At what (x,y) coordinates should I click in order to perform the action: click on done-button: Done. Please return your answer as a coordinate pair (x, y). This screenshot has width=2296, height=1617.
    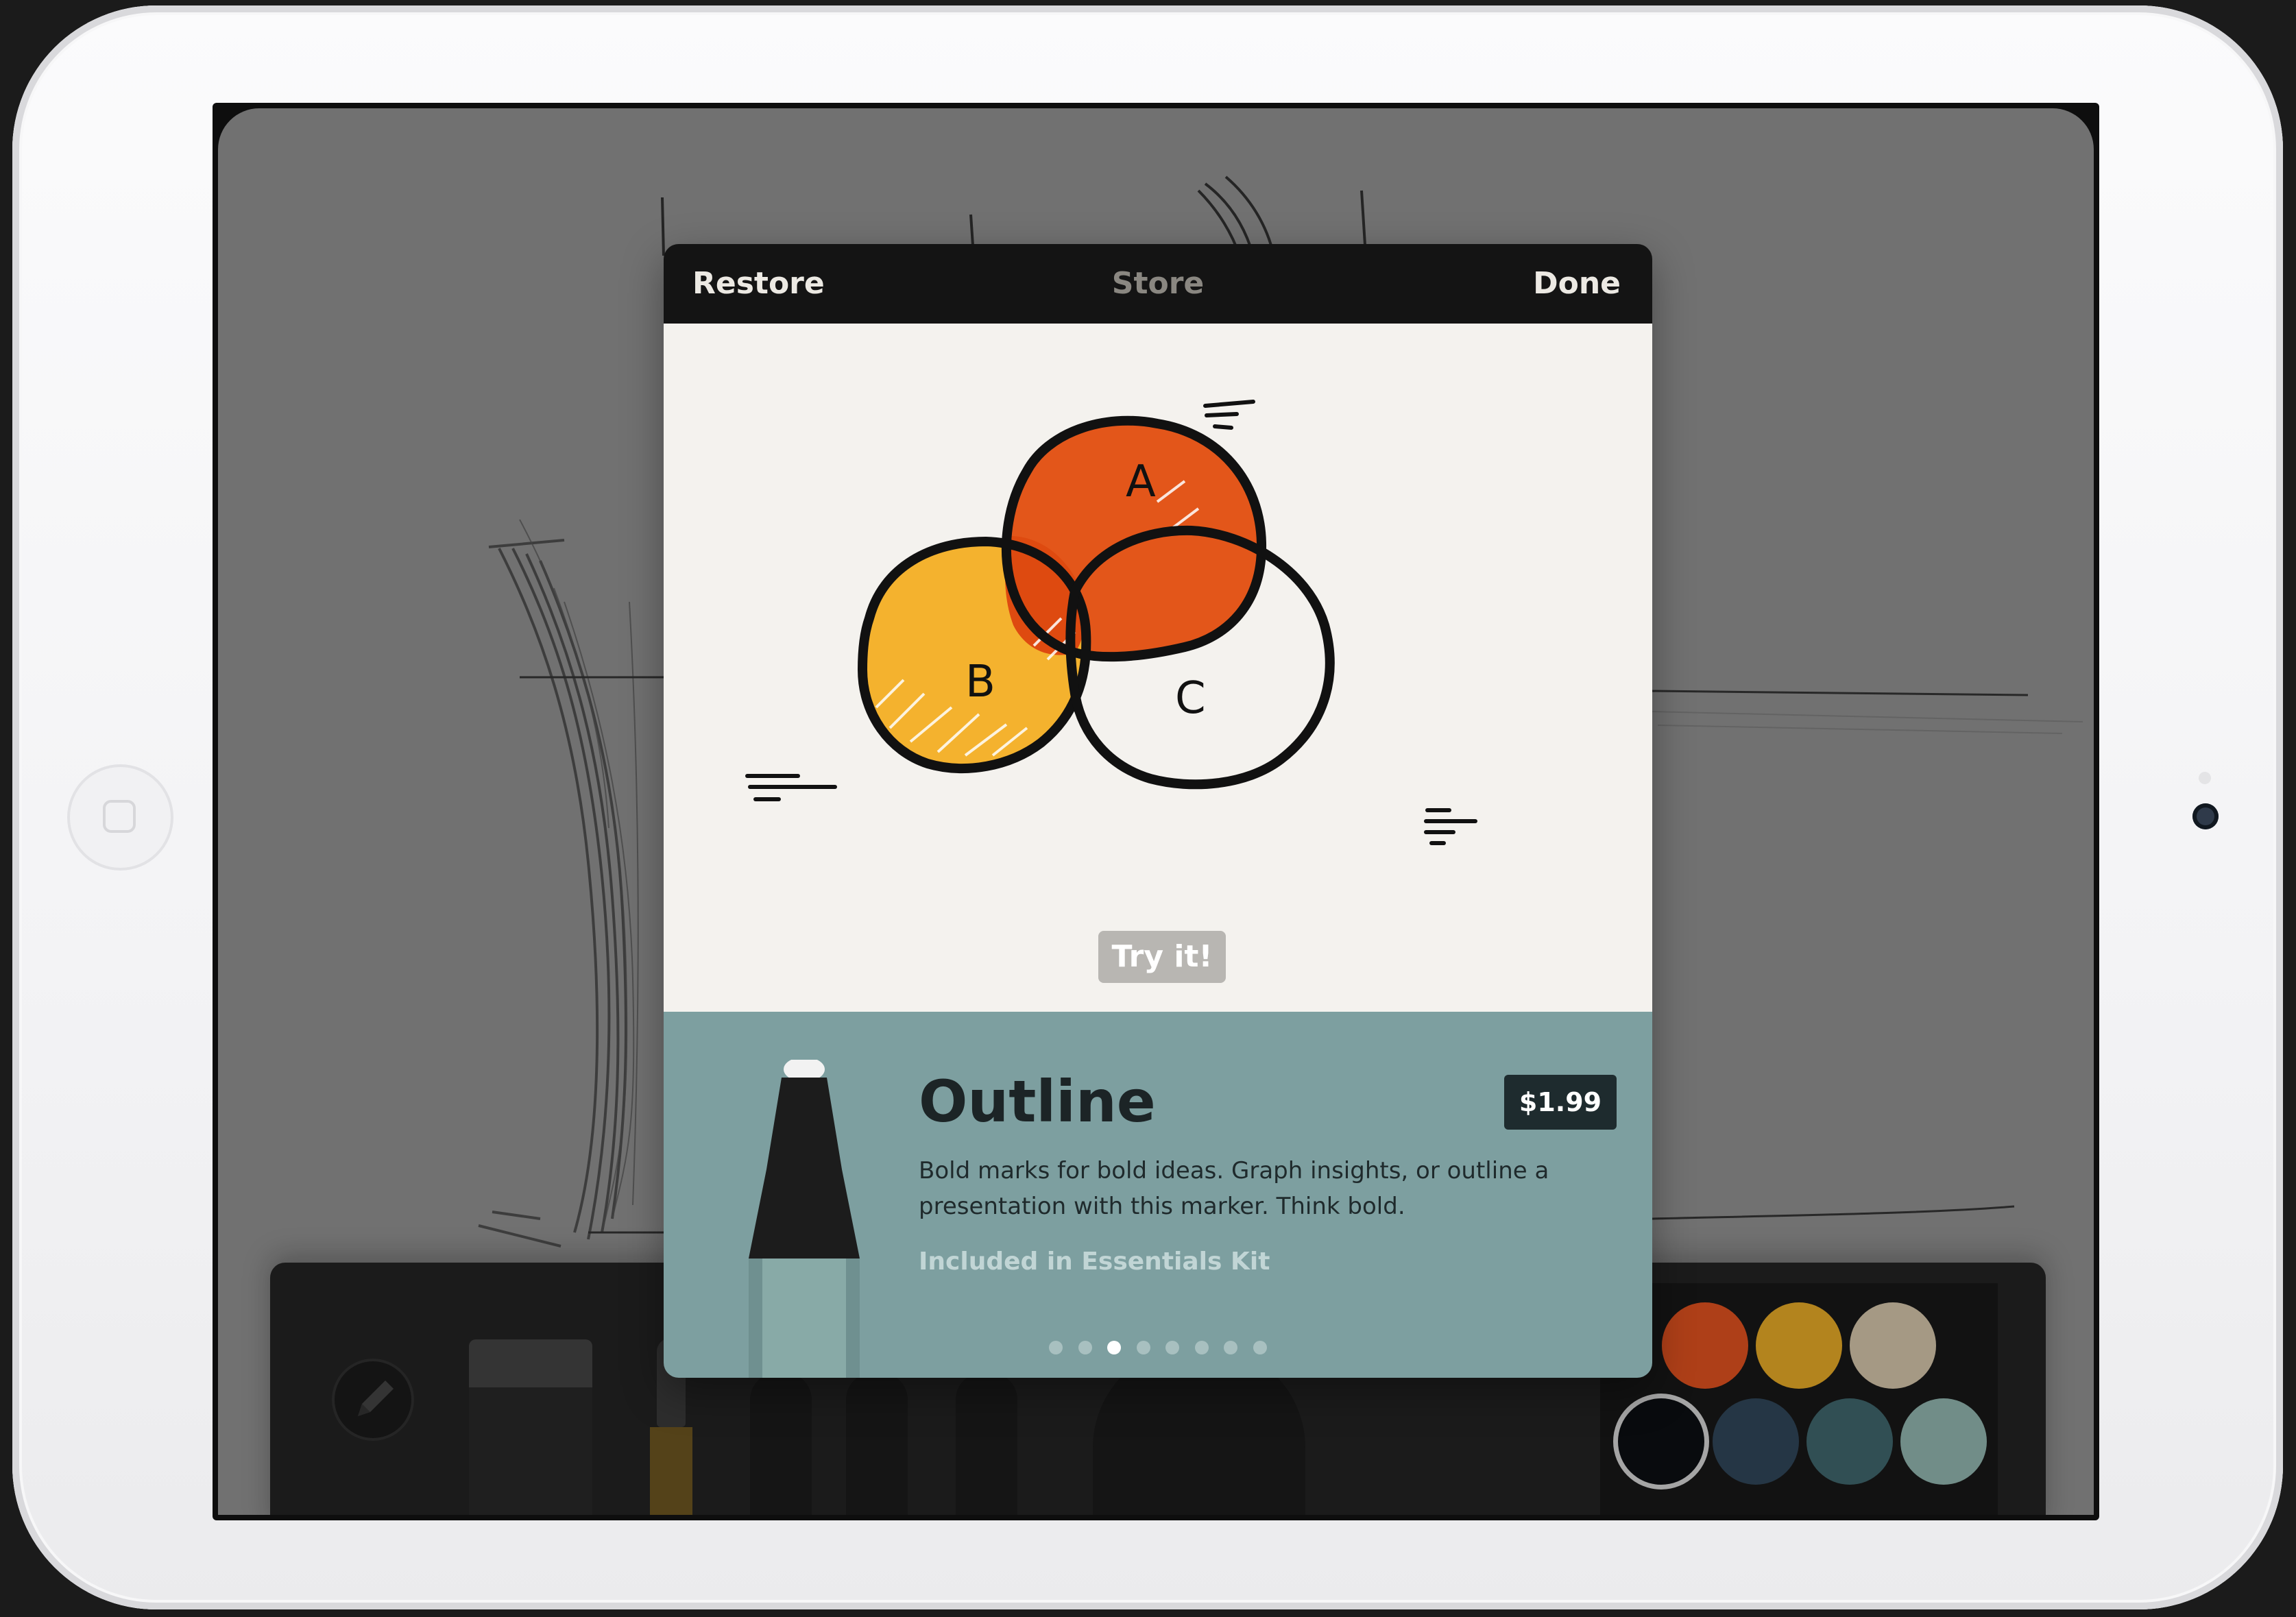
    Looking at the image, I should click on (1577, 283).